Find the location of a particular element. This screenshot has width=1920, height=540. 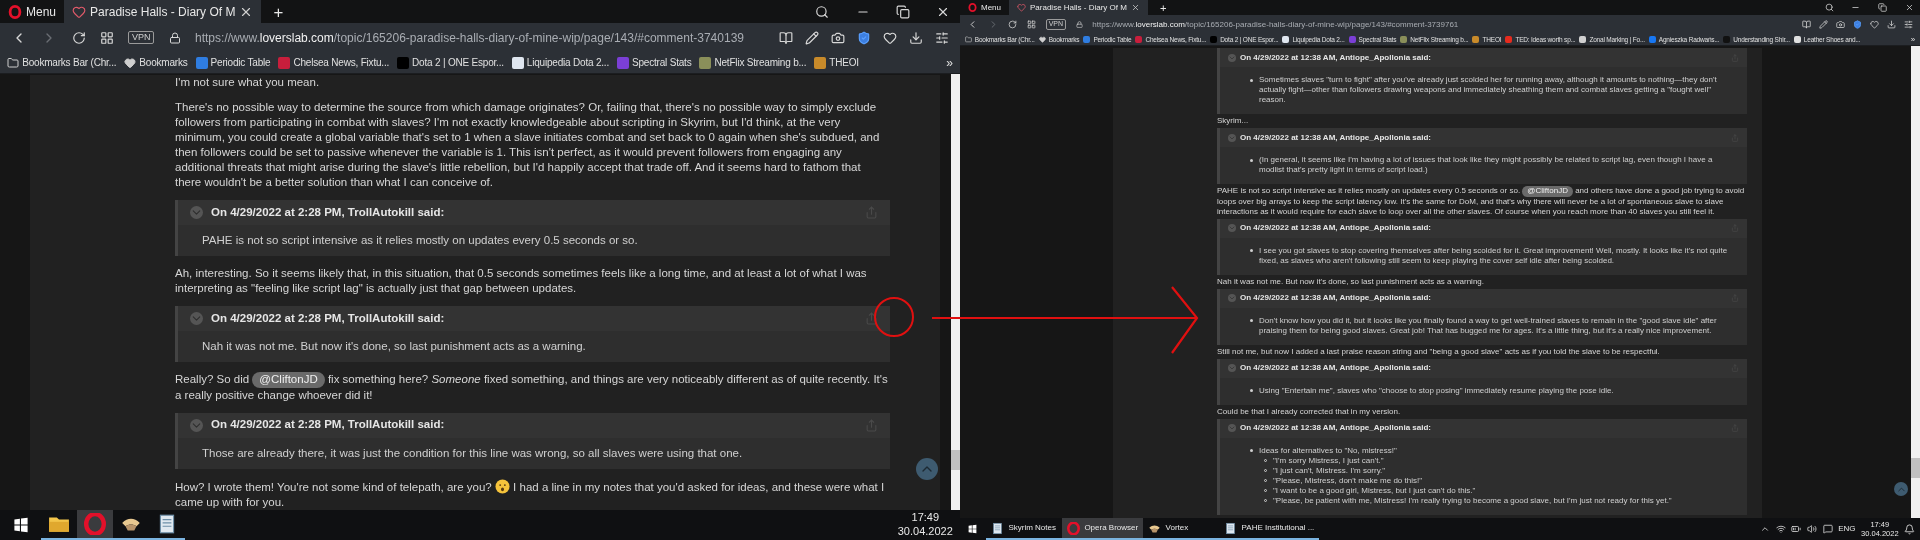

share-icon is located at coordinates (871, 318).